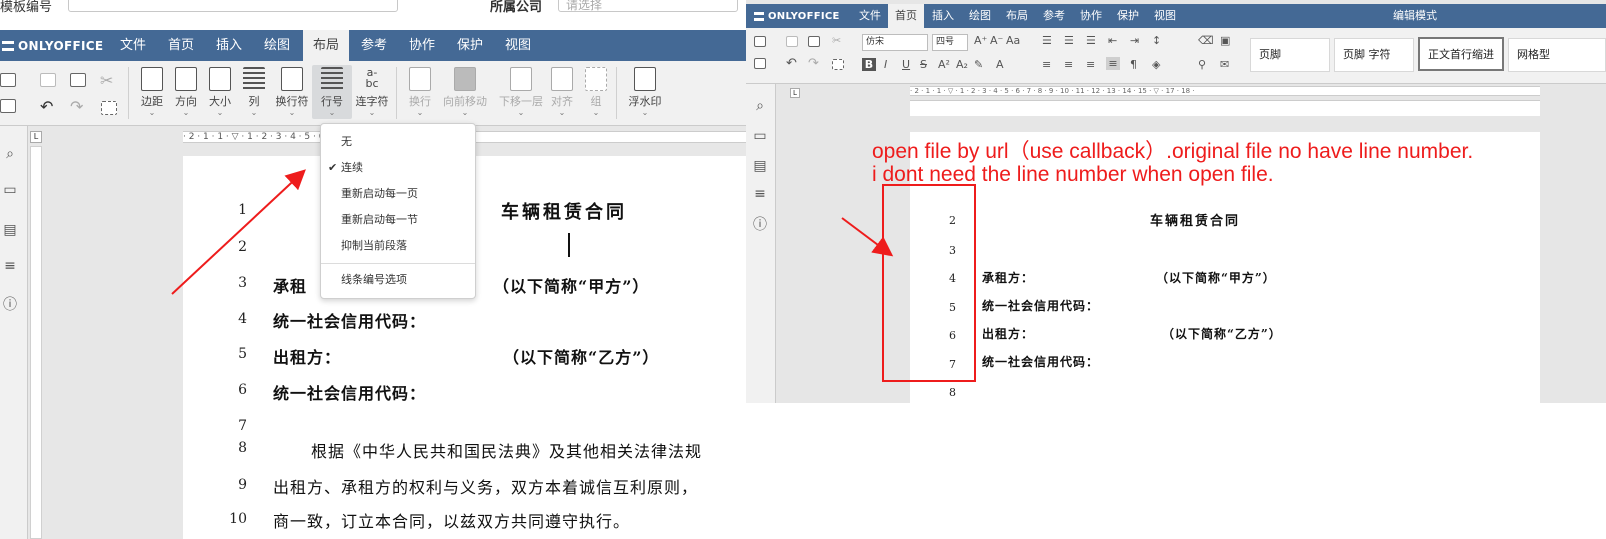 This screenshot has width=1606, height=539. I want to click on annotation-arrow-left, so click(238, 232).